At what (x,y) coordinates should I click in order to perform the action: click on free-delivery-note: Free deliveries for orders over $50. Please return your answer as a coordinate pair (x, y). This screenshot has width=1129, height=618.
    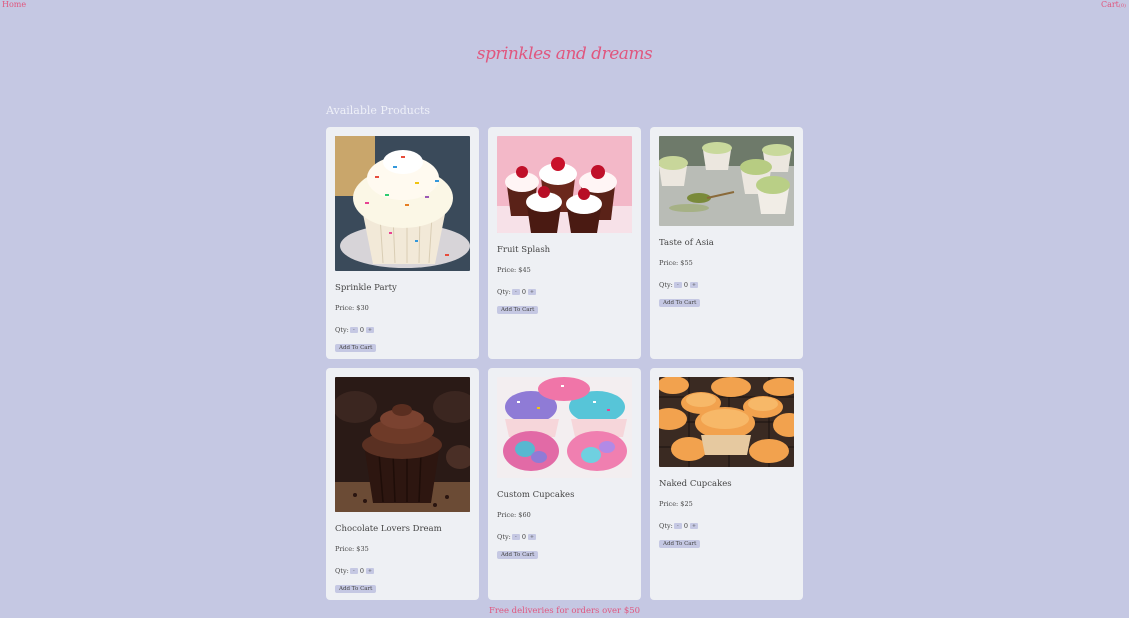
    Looking at the image, I should click on (564, 611).